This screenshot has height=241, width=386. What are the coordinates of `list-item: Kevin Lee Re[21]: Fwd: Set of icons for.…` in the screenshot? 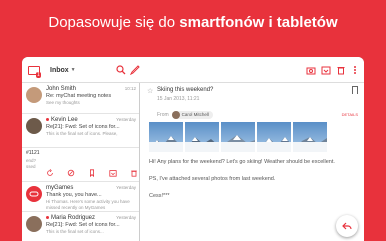 It's located at (80, 131).